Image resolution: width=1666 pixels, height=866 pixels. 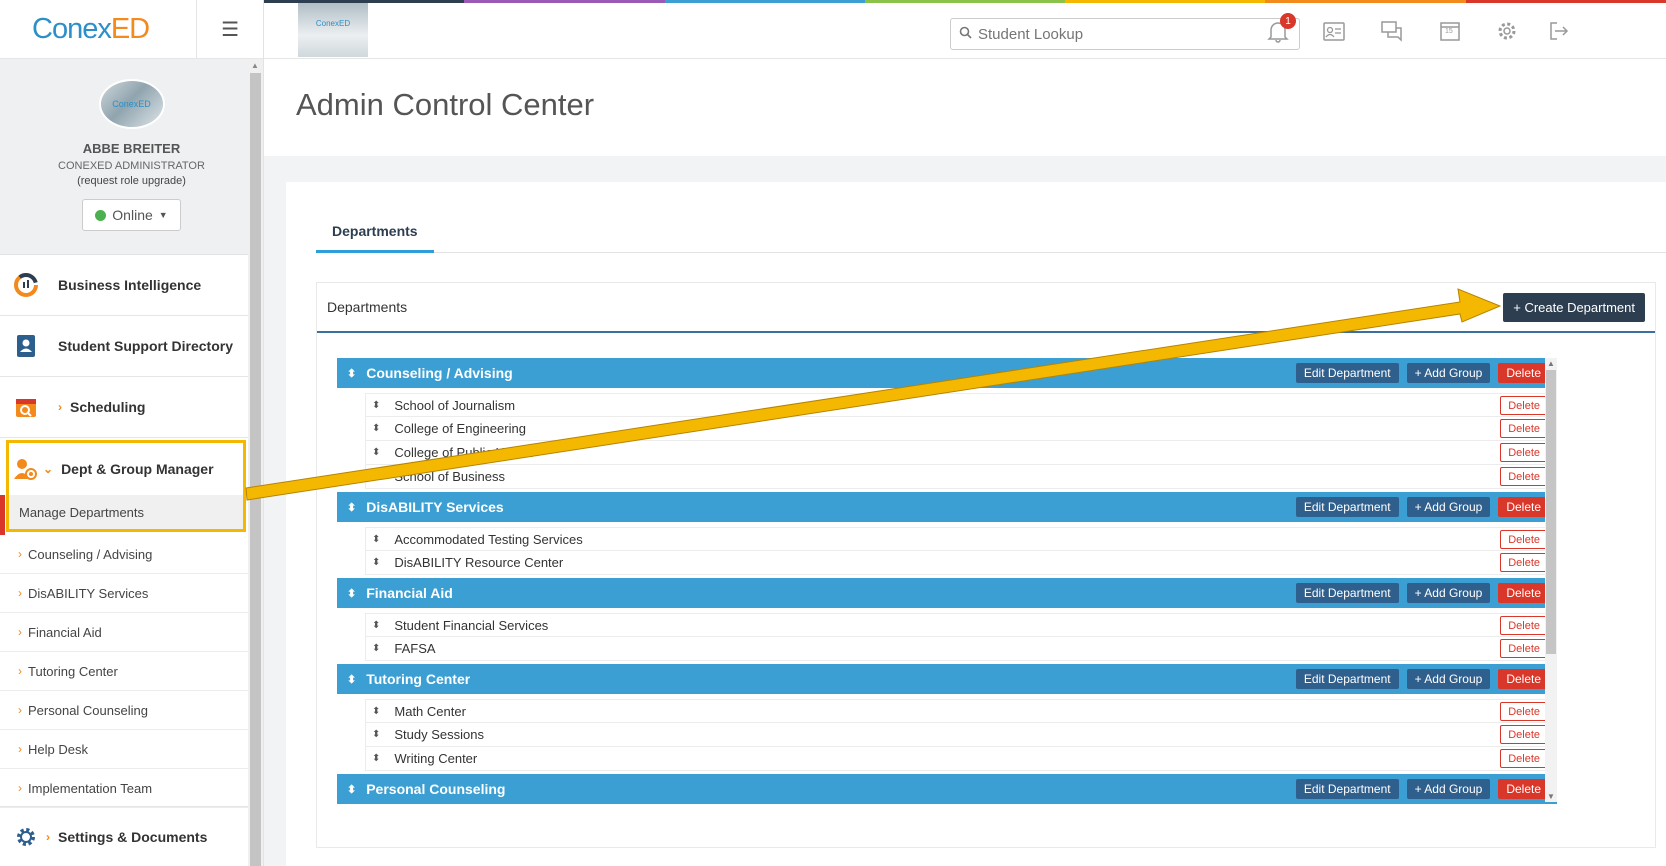 I want to click on nav-dept-group-manager: ⌄ Dept & Group Manager, so click(x=126, y=469).